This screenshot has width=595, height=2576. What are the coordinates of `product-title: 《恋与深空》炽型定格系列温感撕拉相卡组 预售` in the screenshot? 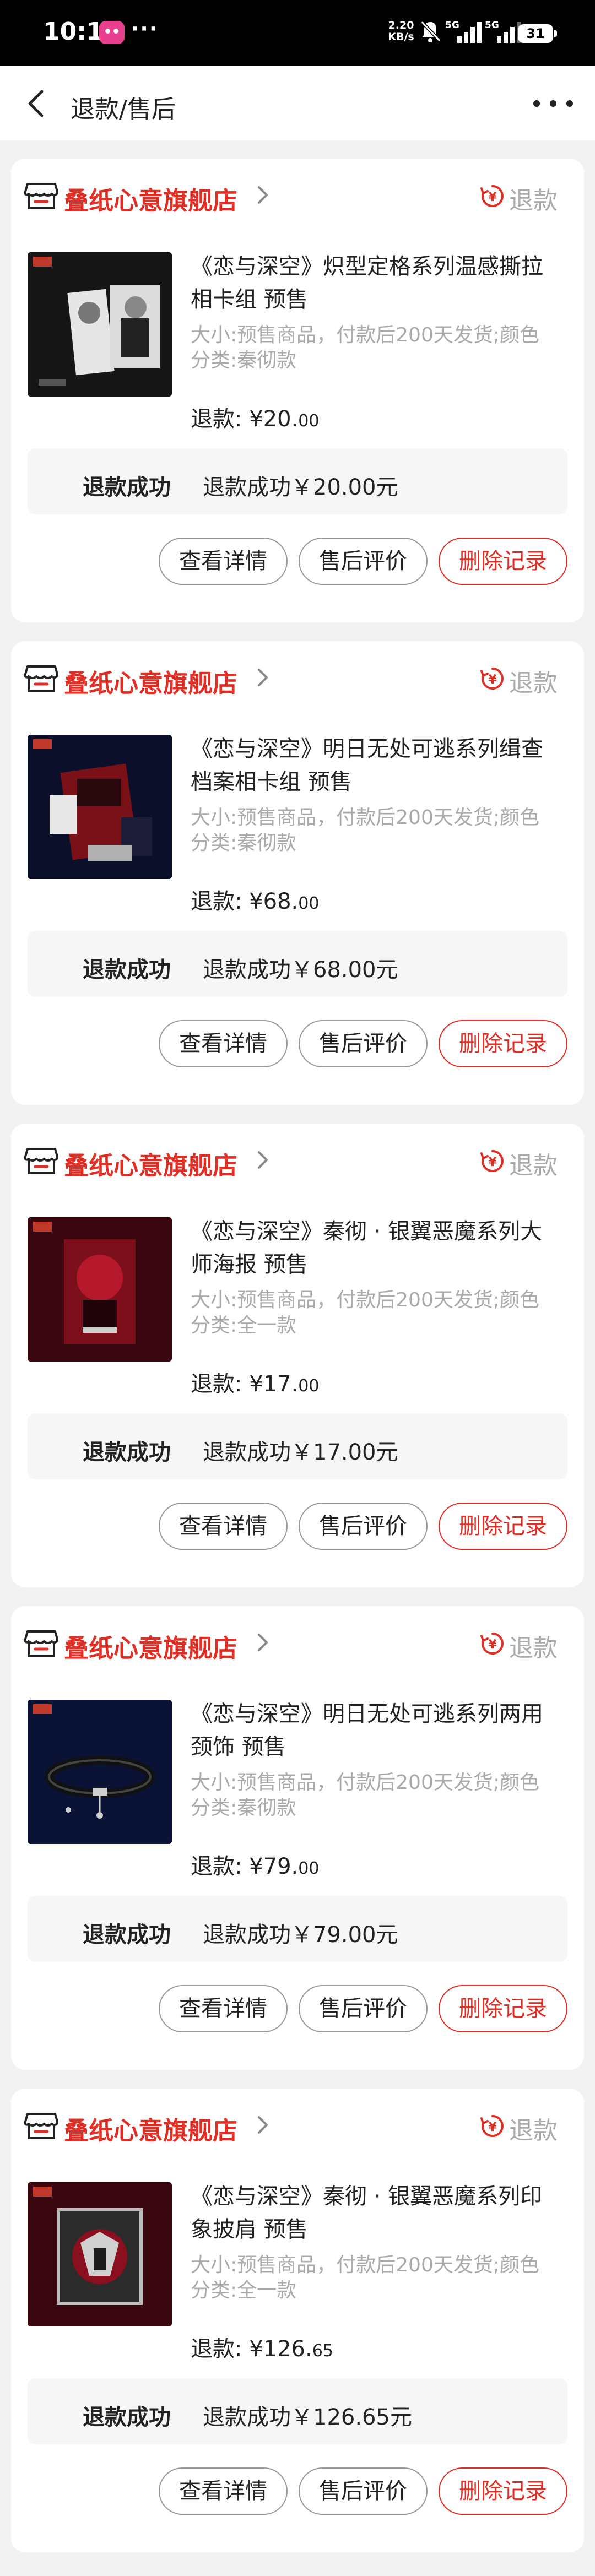 It's located at (372, 283).